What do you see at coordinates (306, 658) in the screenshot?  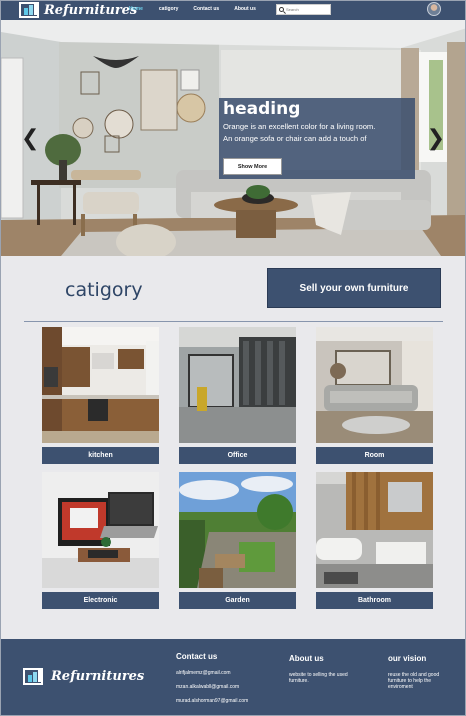 I see `footer-about-title: About us` at bounding box center [306, 658].